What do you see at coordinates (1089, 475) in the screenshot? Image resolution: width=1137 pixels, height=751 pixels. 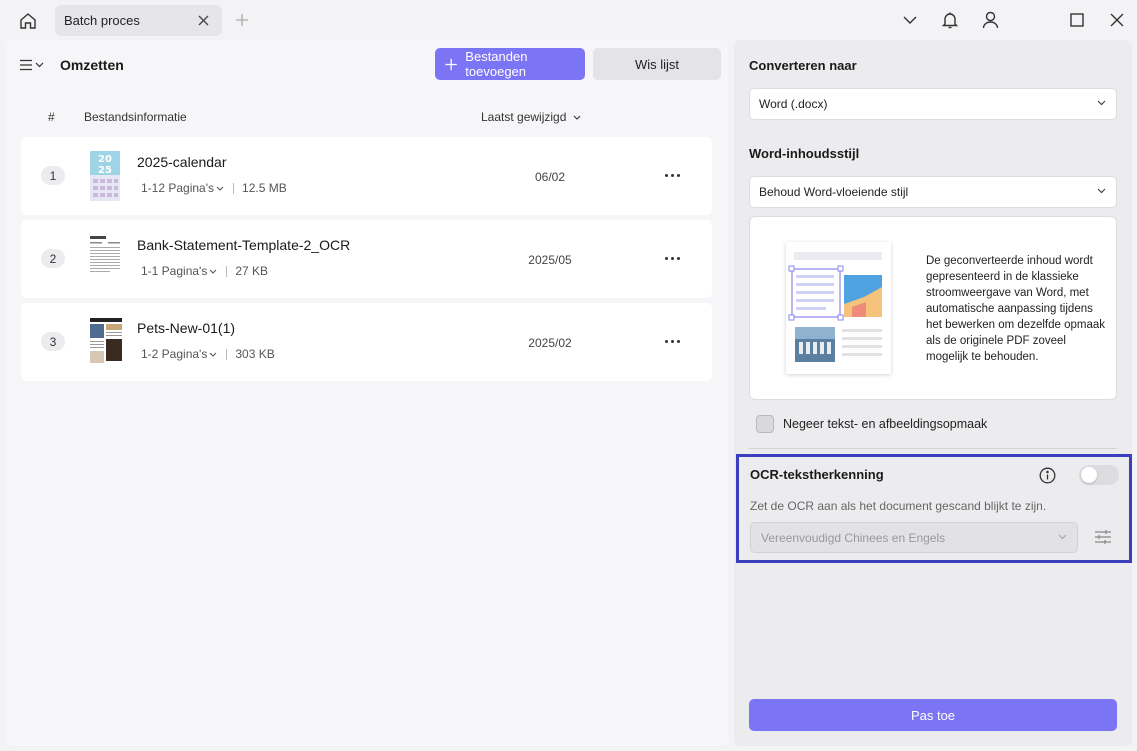 I see `toggle-knob` at bounding box center [1089, 475].